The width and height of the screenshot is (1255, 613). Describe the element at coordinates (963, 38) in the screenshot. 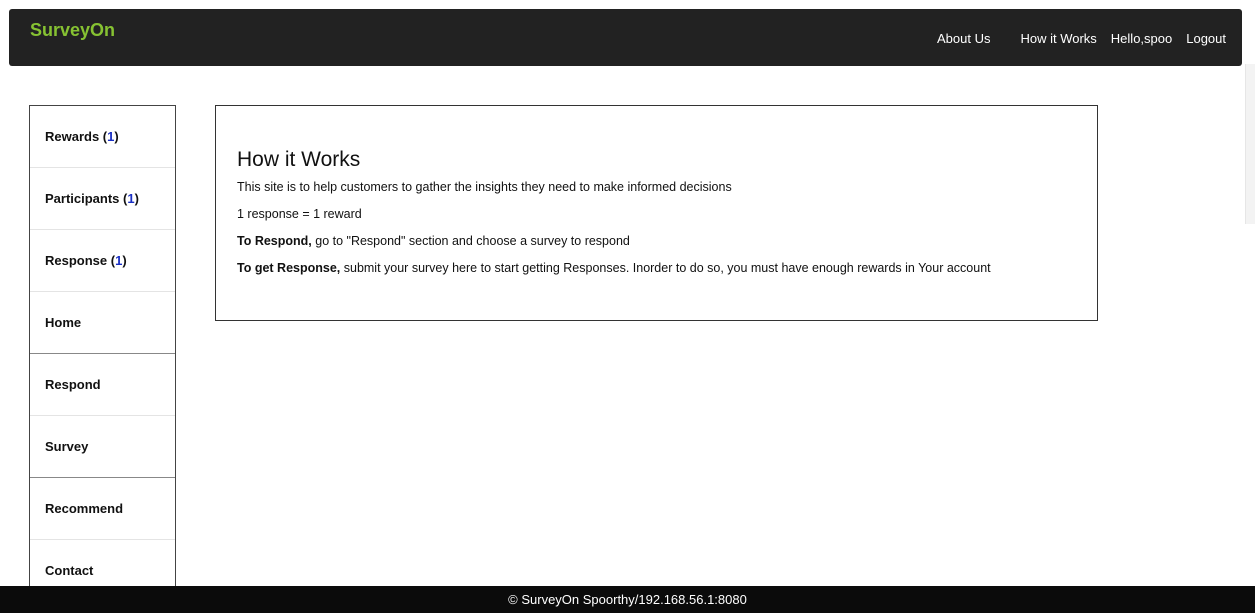

I see `nav-about-us-link: About Us` at that location.